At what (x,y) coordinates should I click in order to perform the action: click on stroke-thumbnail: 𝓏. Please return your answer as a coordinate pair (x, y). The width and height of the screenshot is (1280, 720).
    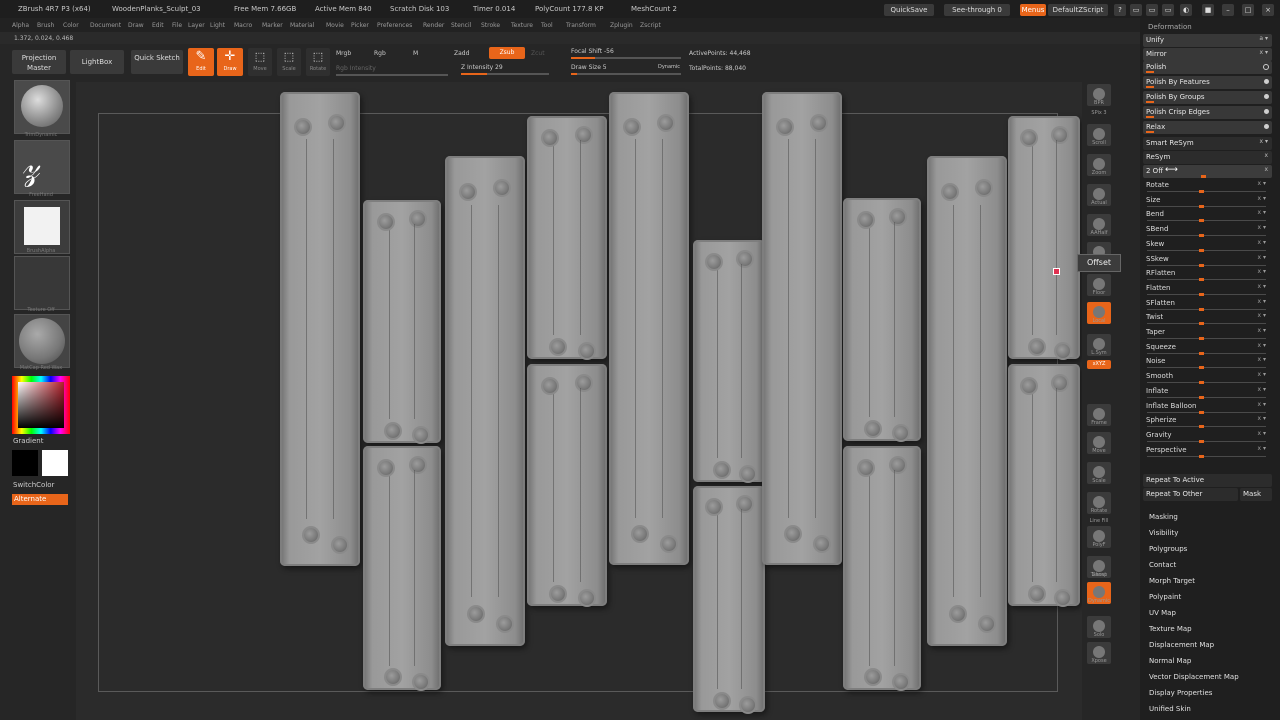
    Looking at the image, I should click on (42, 167).